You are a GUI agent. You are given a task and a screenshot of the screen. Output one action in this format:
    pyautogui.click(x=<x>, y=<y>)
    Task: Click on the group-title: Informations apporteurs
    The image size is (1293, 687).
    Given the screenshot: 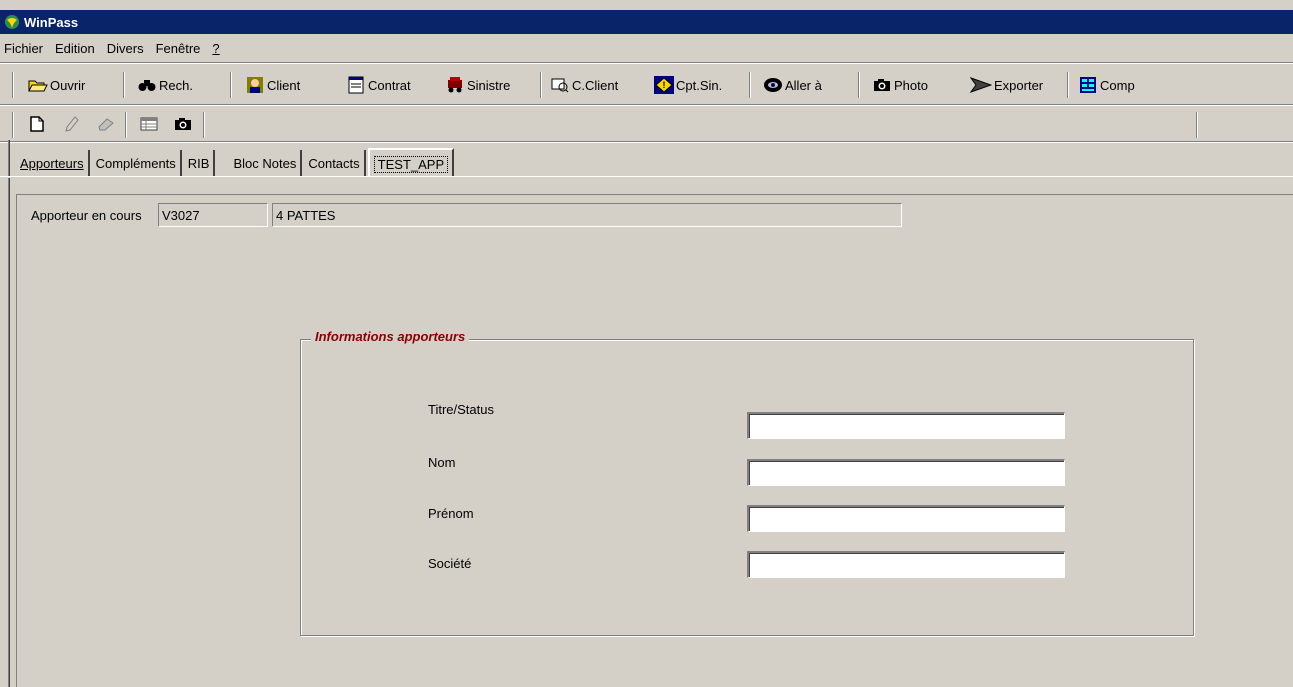 What is the action you would take?
    pyautogui.click(x=390, y=336)
    